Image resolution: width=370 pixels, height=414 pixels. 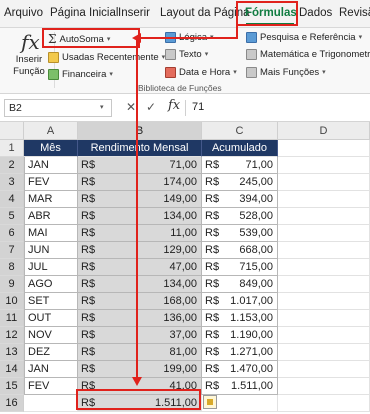 What do you see at coordinates (12, 199) in the screenshot?
I see `row-header-4: 4` at bounding box center [12, 199].